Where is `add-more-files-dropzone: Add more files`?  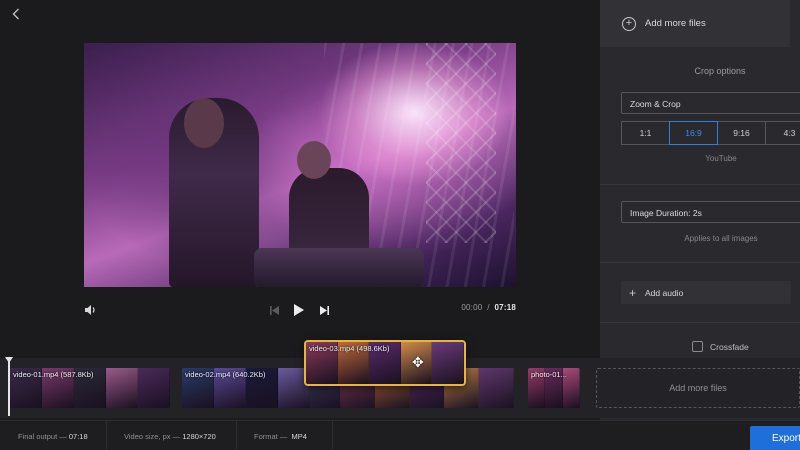
add-more-files-dropzone: Add more files is located at coordinates (698, 388).